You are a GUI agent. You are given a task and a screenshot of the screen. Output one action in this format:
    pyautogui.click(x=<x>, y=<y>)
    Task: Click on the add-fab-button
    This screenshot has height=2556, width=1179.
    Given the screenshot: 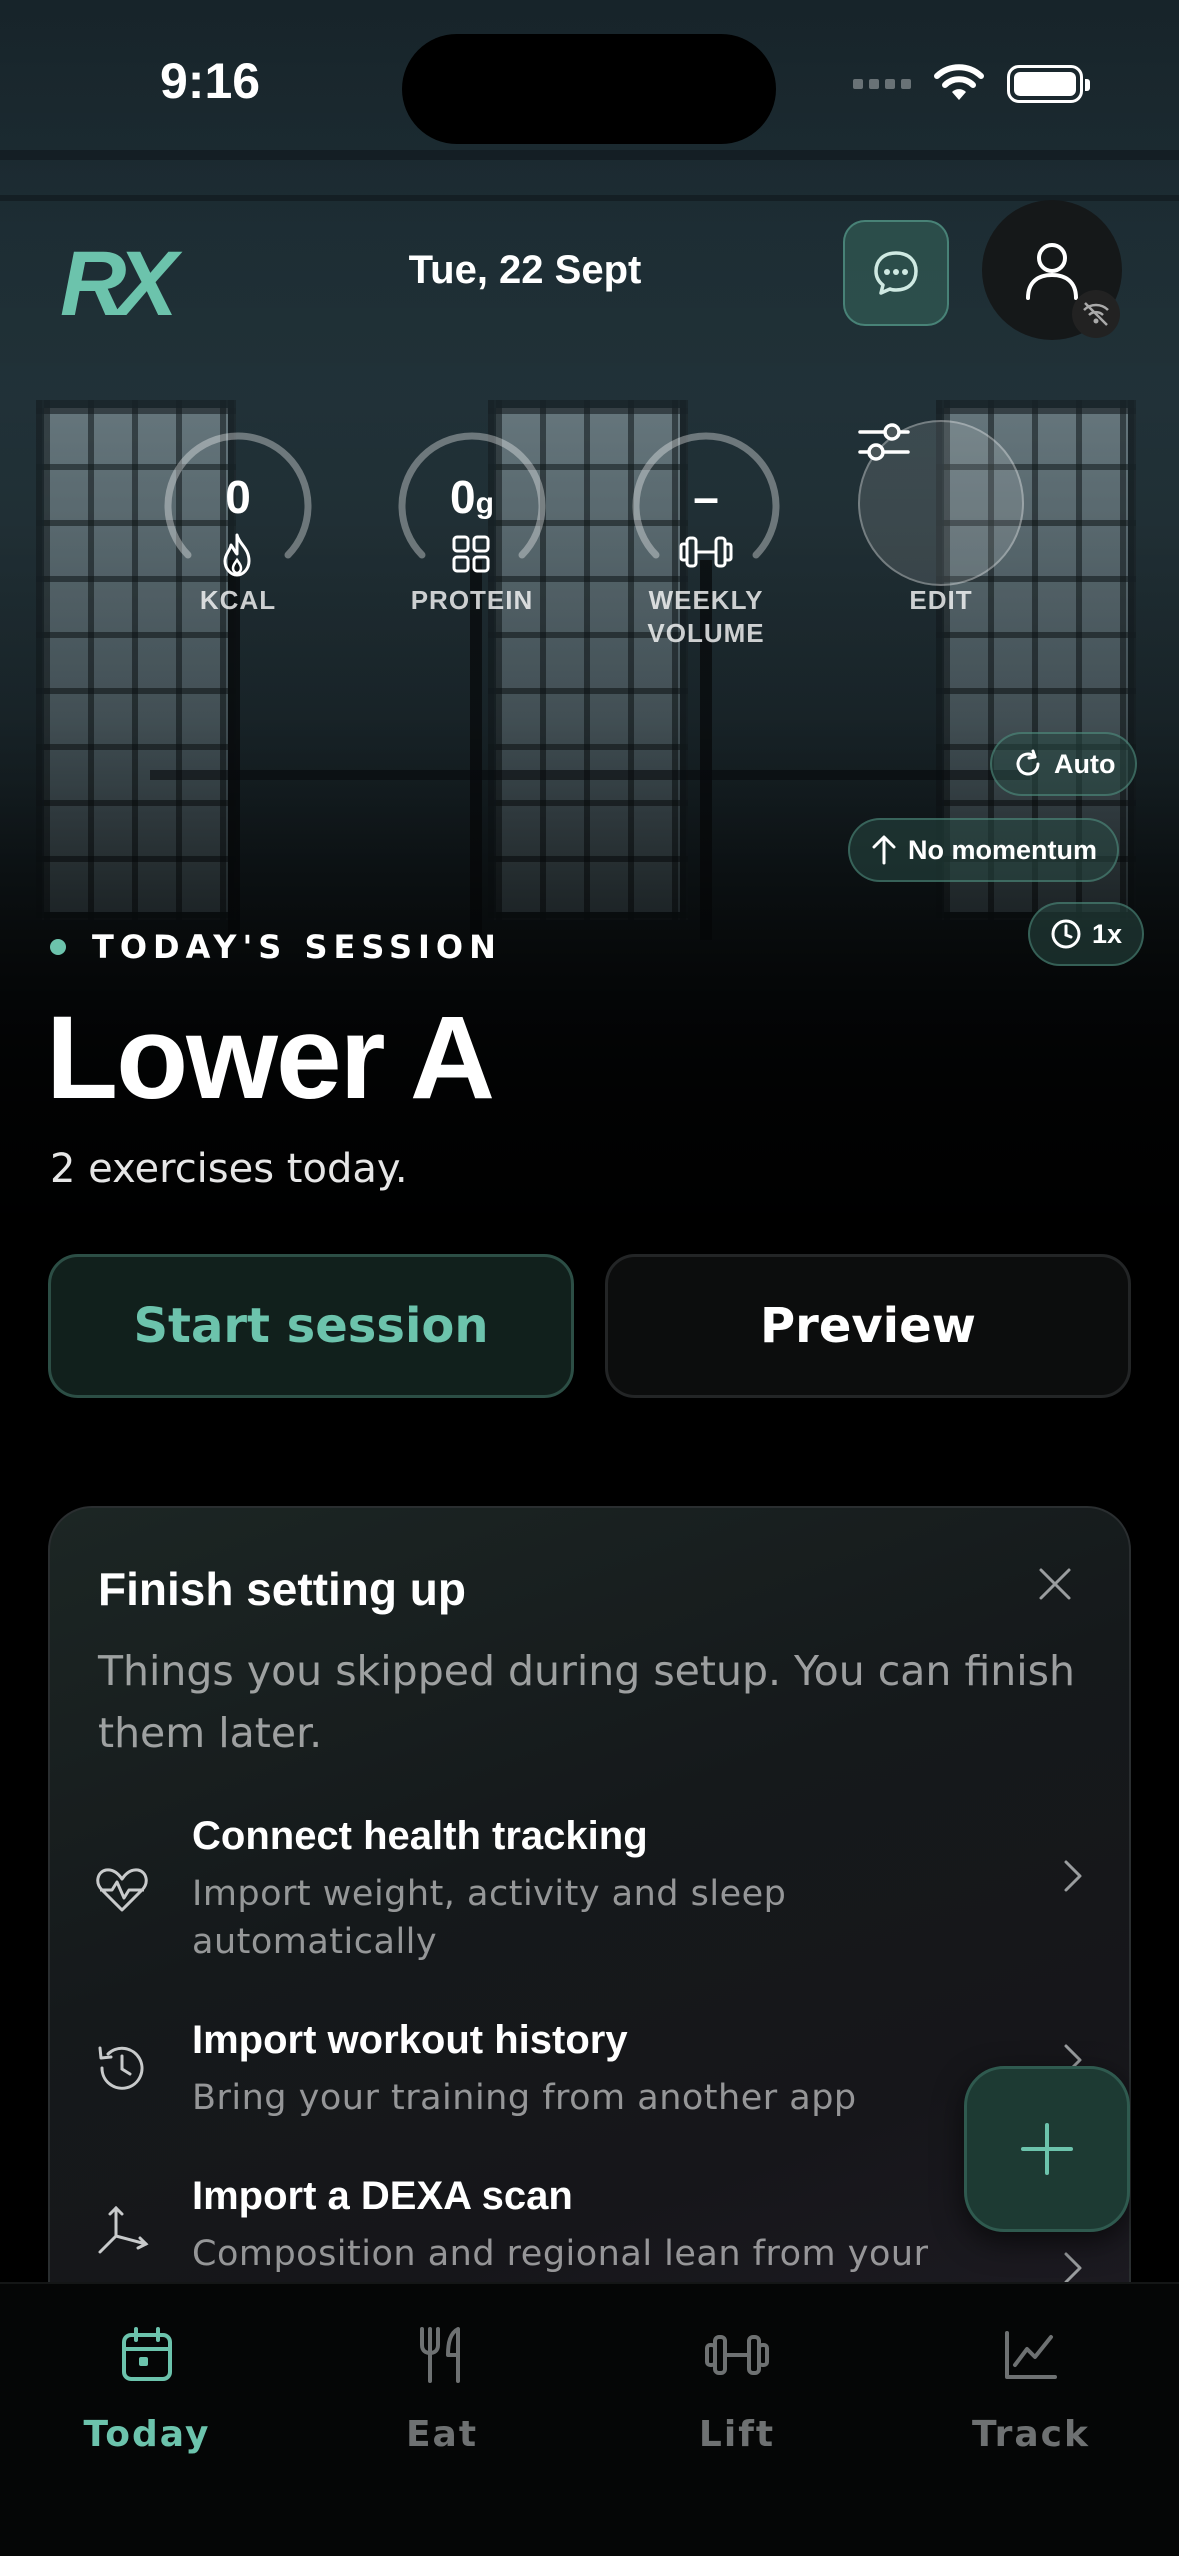 What is the action you would take?
    pyautogui.click(x=1047, y=2149)
    